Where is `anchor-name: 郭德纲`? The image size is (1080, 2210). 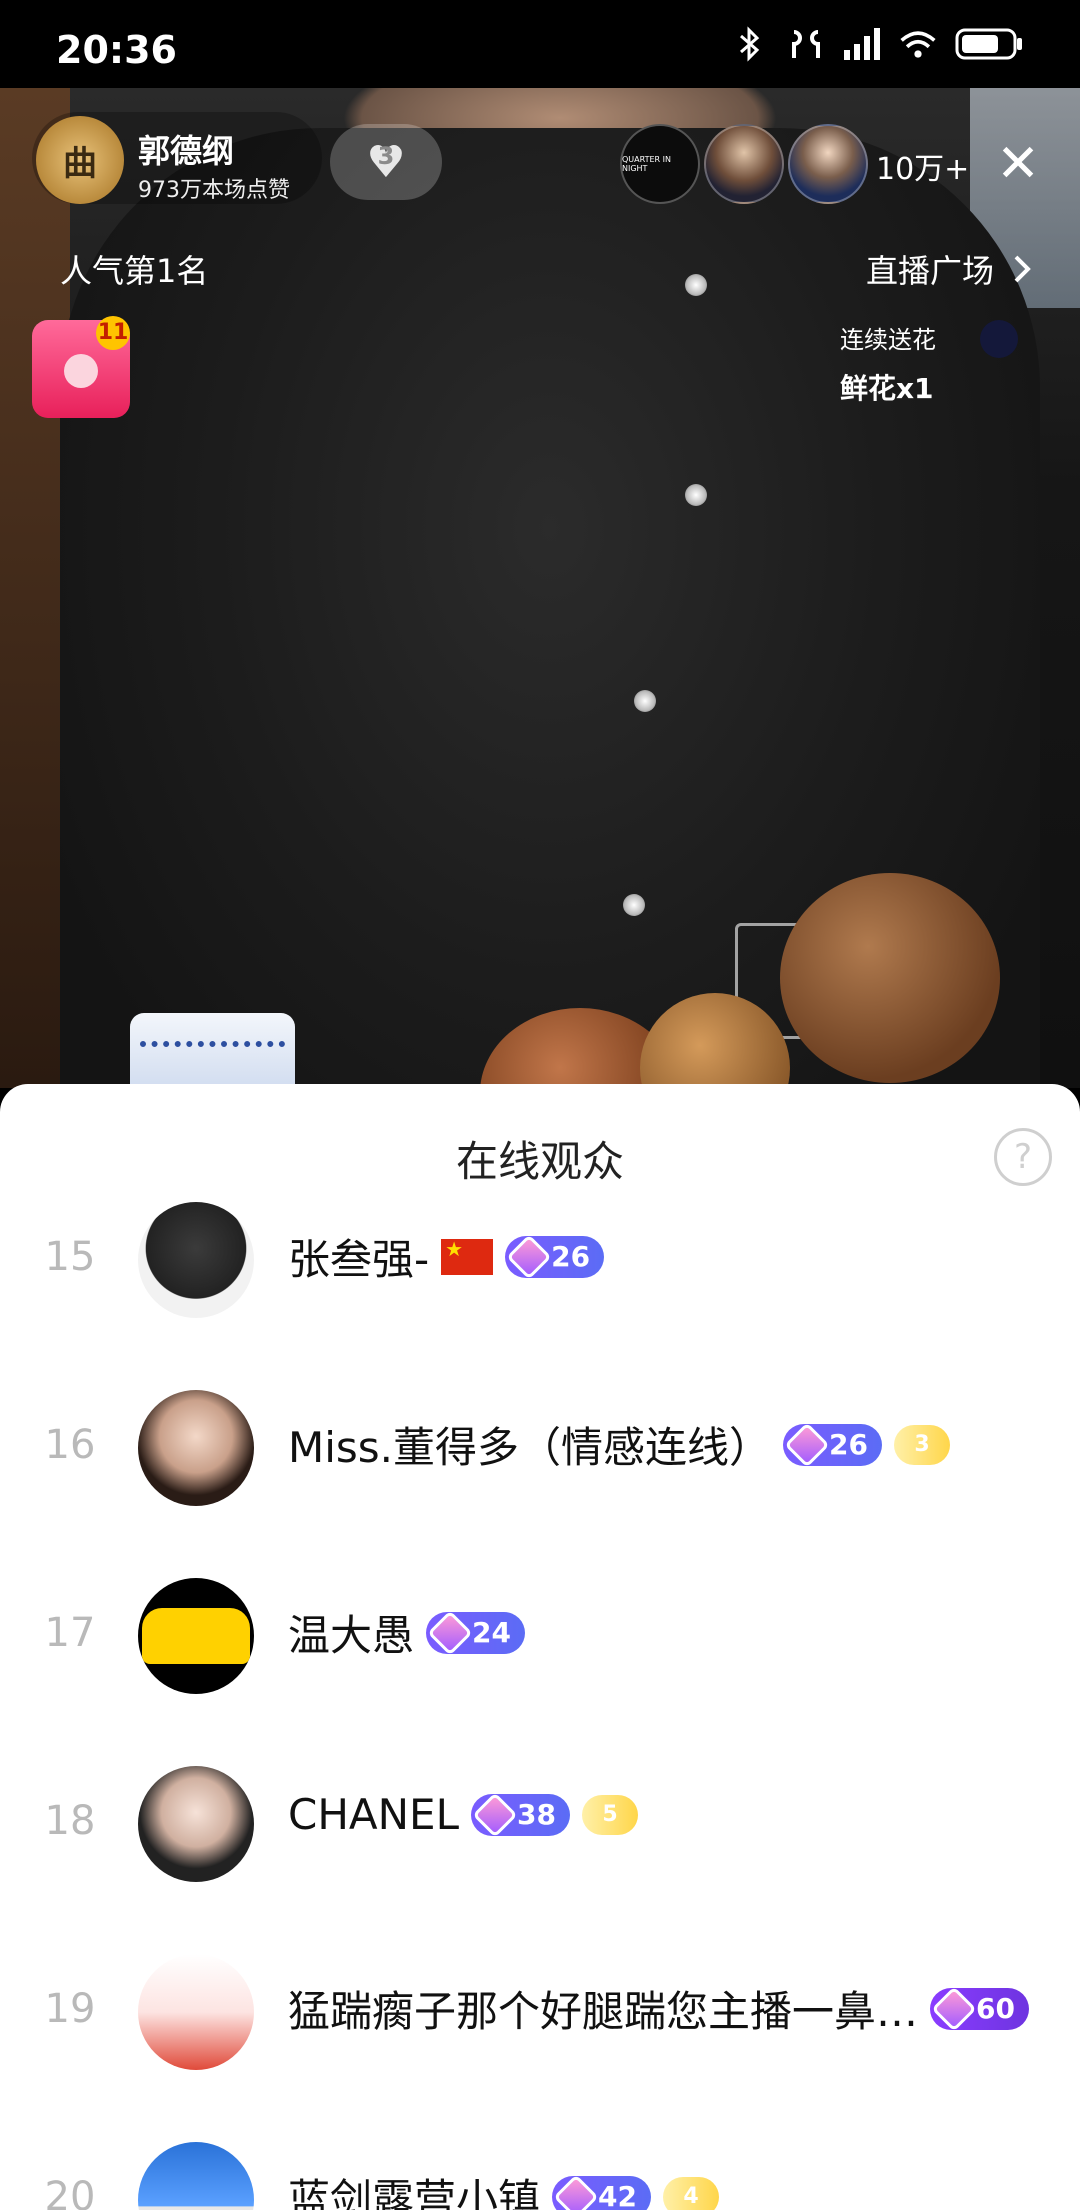
anchor-name: 郭德纲 is located at coordinates (186, 149).